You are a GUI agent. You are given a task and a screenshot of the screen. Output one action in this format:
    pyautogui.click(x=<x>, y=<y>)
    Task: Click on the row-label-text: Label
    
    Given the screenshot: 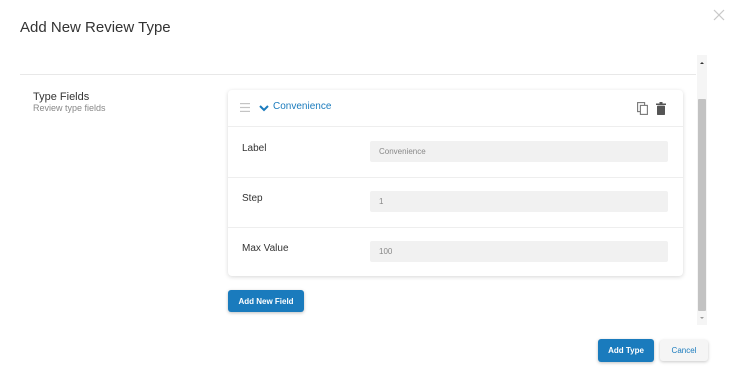 What is the action you would take?
    pyautogui.click(x=254, y=148)
    